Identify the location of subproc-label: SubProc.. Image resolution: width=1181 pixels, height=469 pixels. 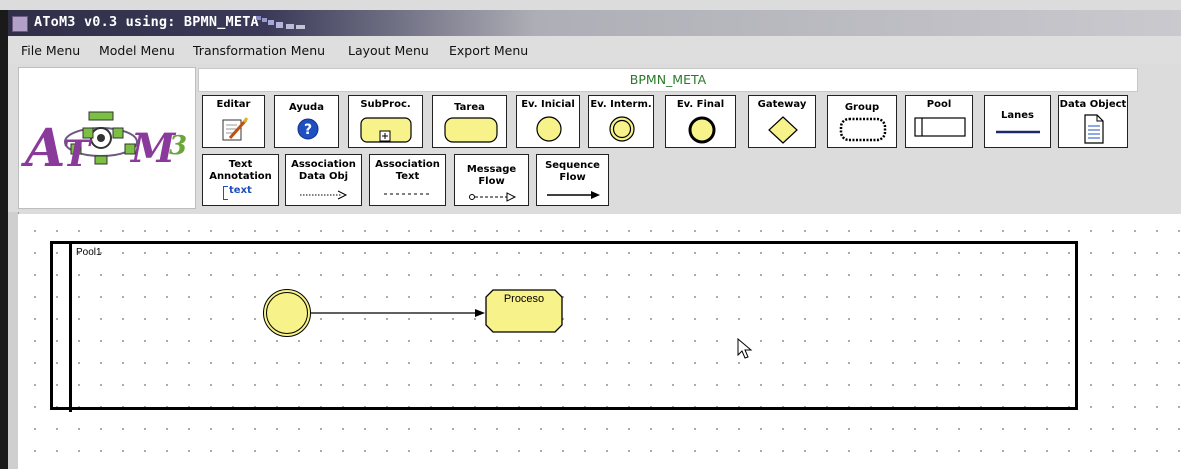
(385, 104).